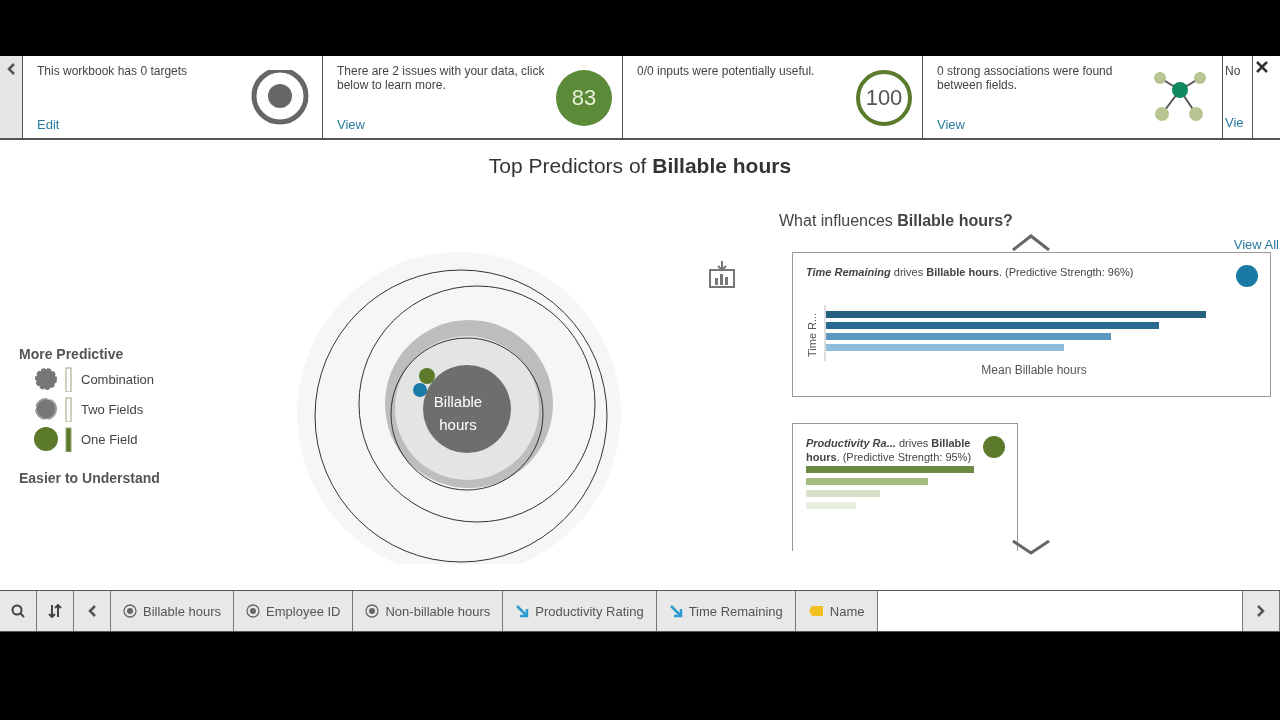  I want to click on field-tab: Non-billable hours, so click(428, 611).